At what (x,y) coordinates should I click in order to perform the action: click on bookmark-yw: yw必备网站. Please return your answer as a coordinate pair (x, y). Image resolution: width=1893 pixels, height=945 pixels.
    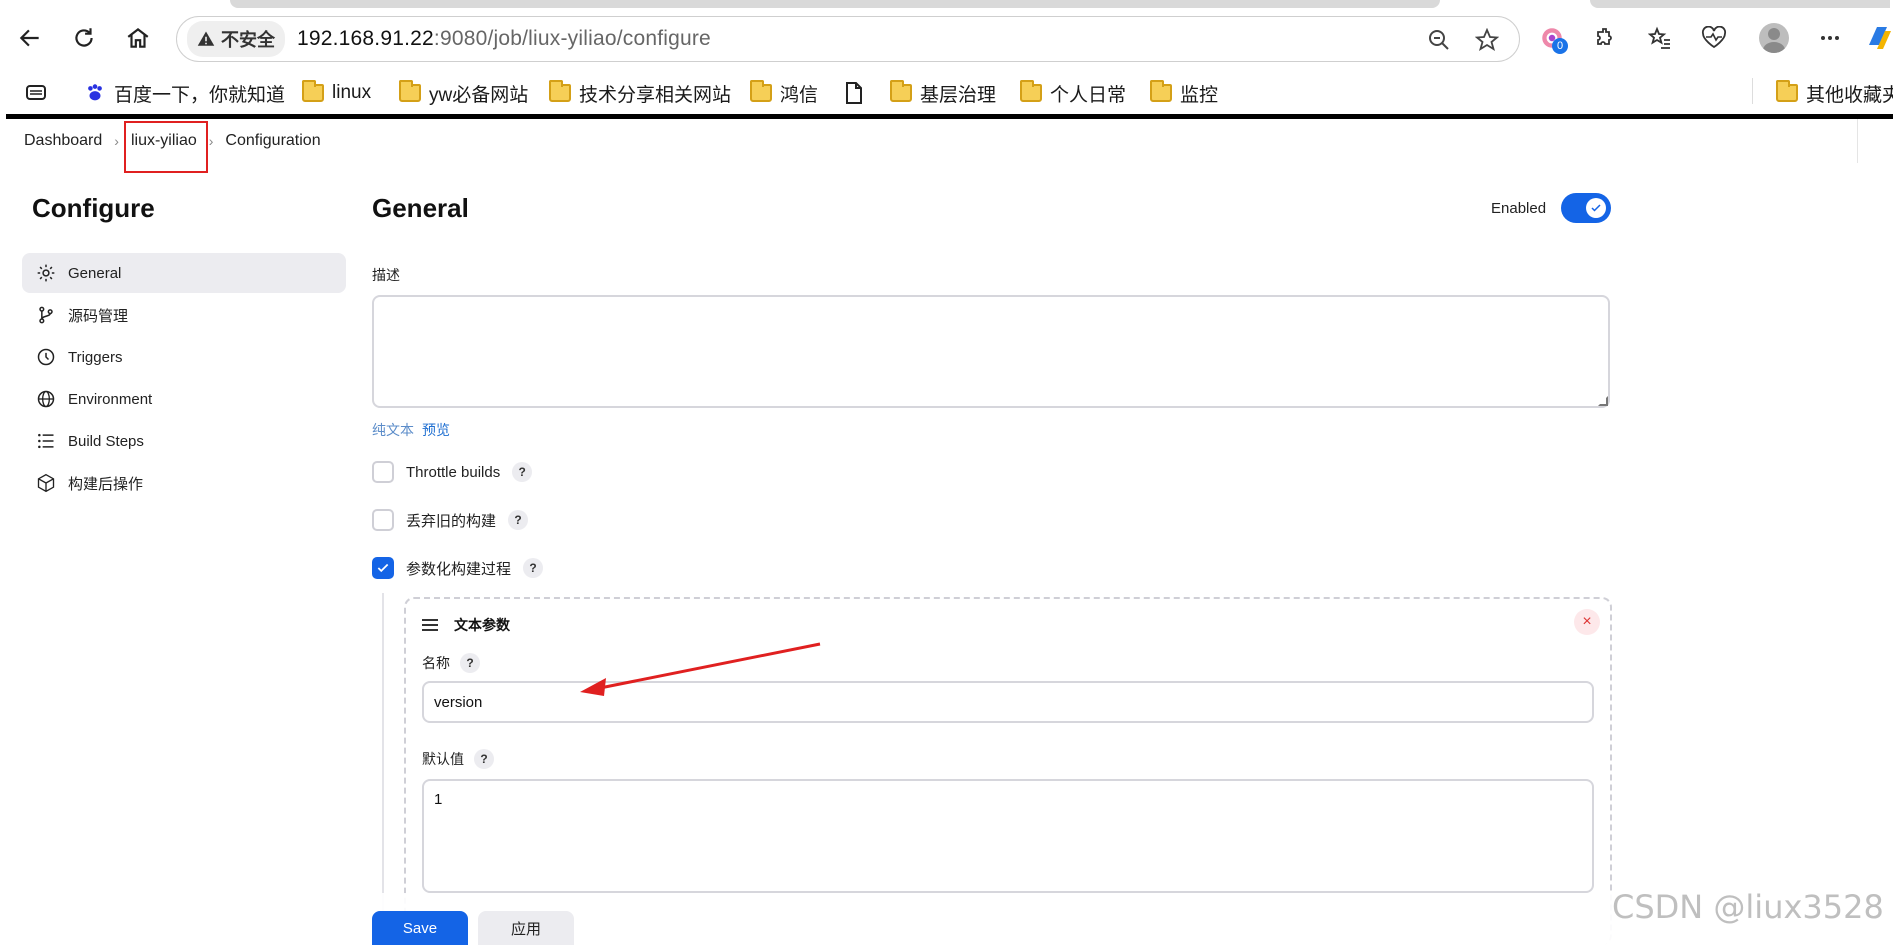
    Looking at the image, I should click on (463, 93).